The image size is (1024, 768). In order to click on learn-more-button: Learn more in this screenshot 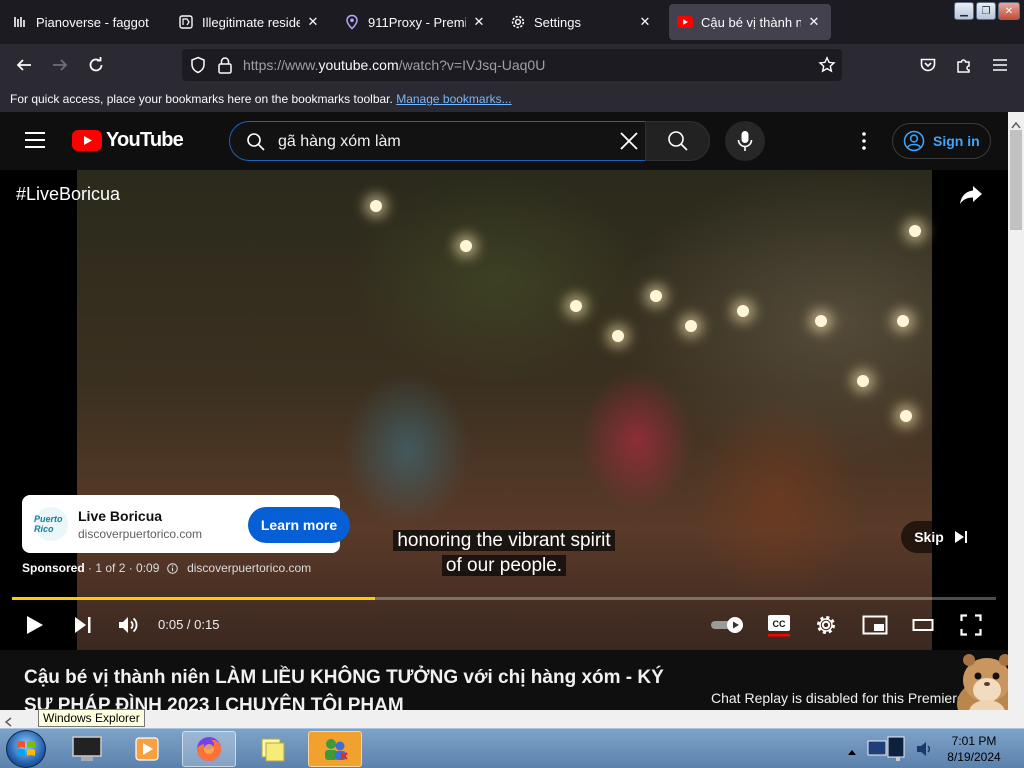, I will do `click(299, 525)`.